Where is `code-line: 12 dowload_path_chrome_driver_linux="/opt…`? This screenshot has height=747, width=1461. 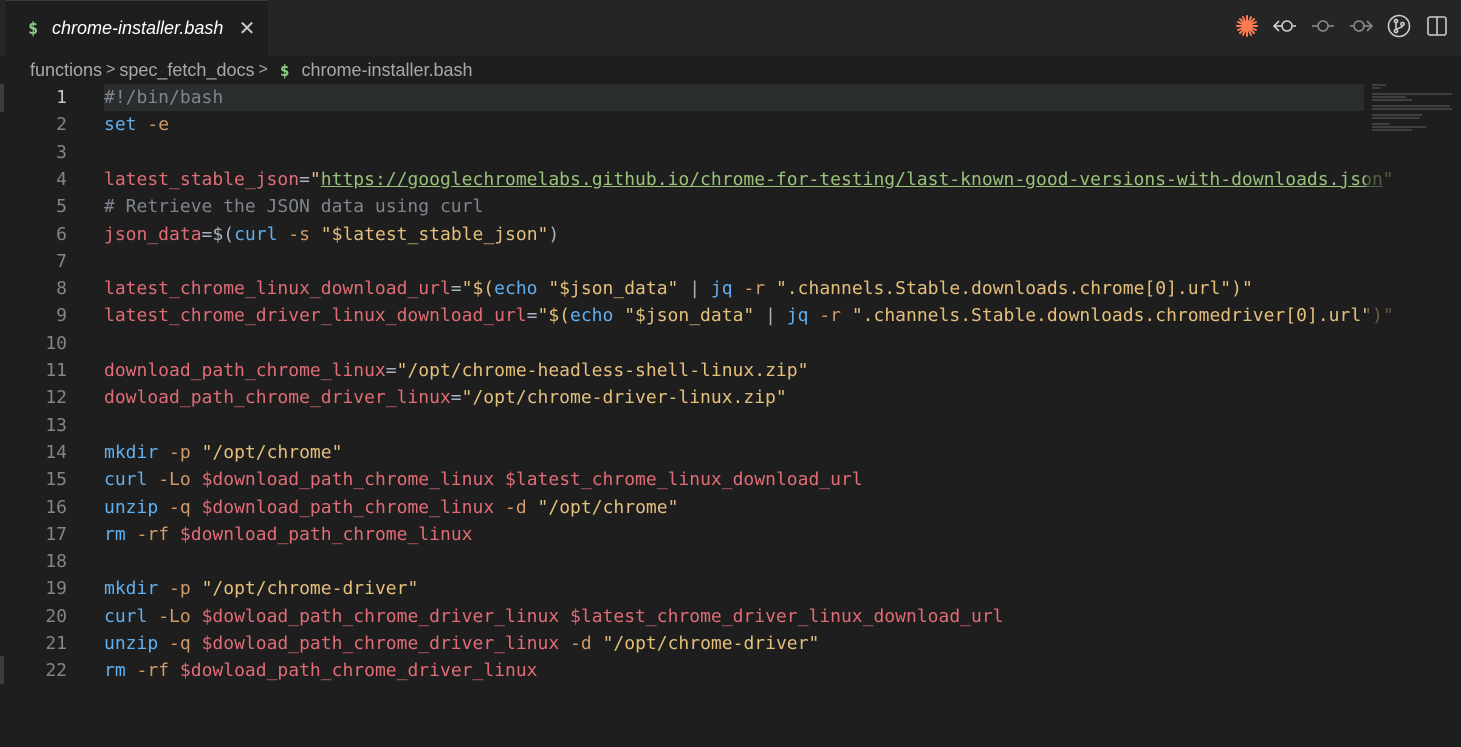 code-line: 12 dowload_path_chrome_driver_linux="/opt… is located at coordinates (730, 397).